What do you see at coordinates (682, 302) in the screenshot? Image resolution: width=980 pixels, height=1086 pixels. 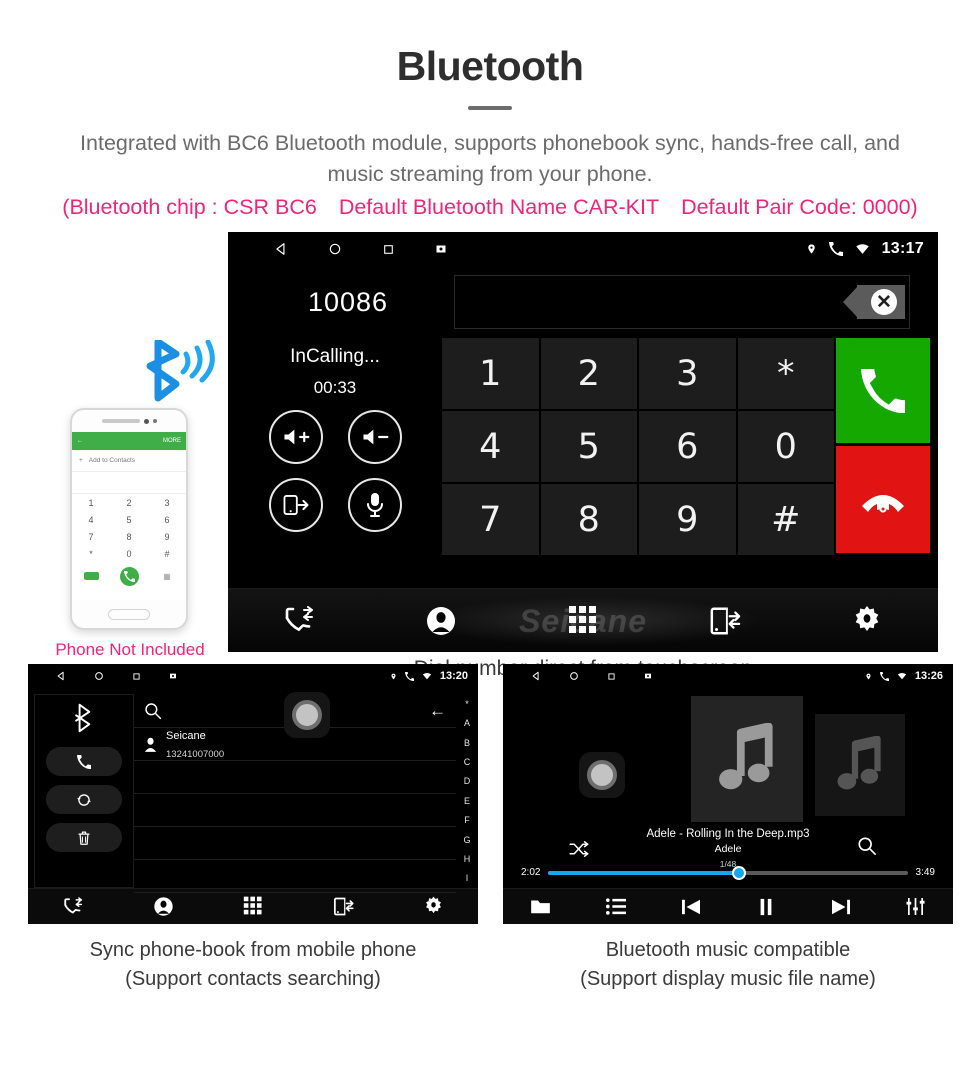 I see `number-input-field: ✕` at bounding box center [682, 302].